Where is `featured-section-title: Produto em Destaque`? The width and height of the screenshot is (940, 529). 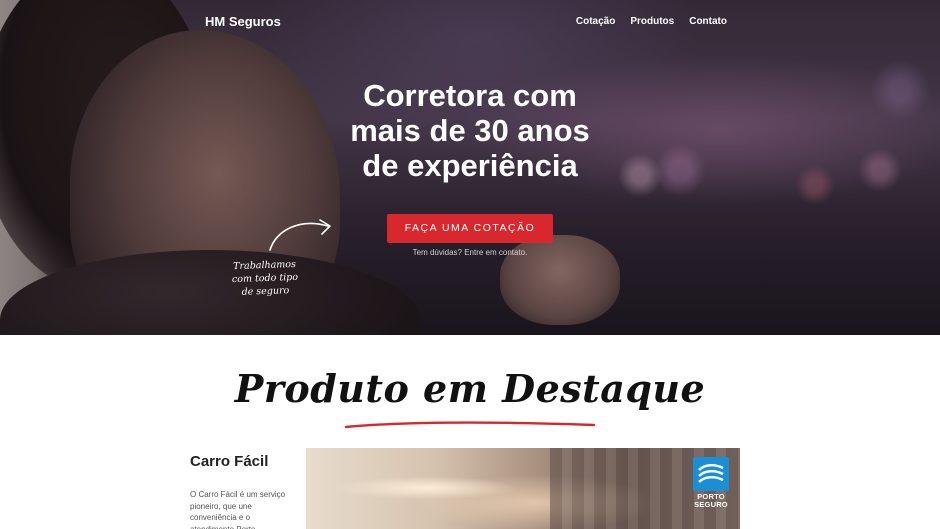 featured-section-title: Produto em Destaque is located at coordinates (470, 388).